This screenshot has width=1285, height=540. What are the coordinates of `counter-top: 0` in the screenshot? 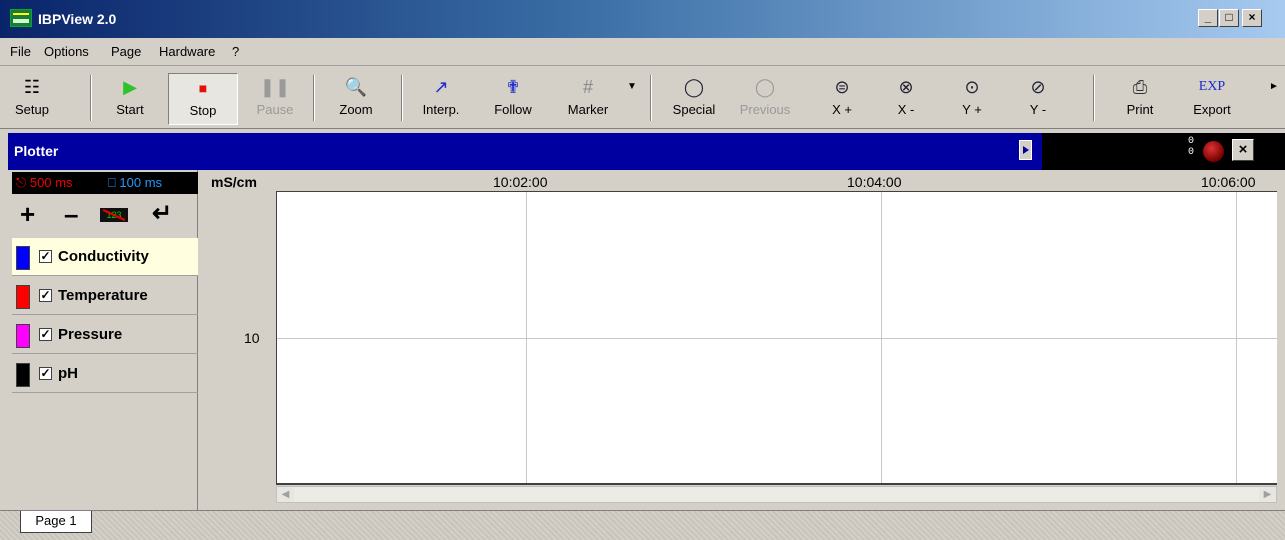 It's located at (1191, 141).